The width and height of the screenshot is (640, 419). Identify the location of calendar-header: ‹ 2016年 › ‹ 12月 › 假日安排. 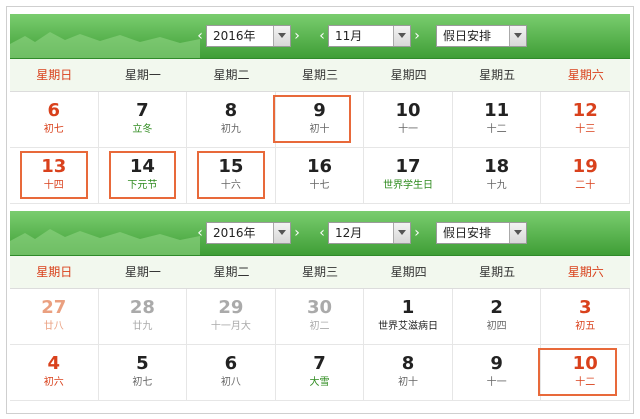
(320, 233).